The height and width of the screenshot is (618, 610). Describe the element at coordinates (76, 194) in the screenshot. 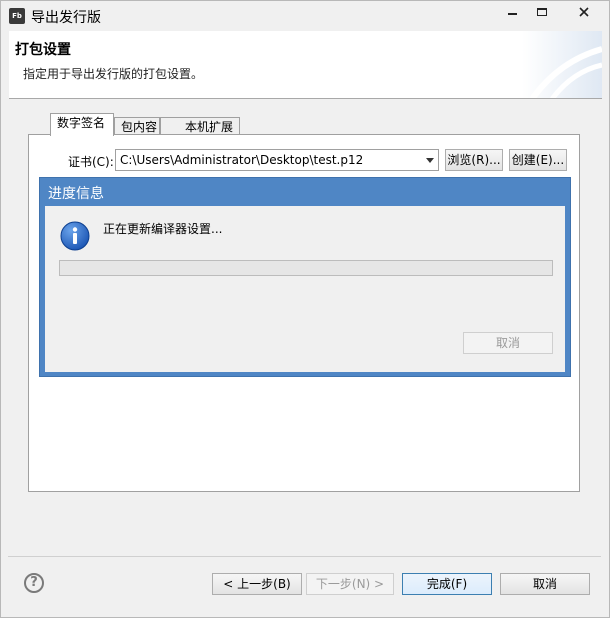

I see `progress-dialog-title: 进度信息` at that location.